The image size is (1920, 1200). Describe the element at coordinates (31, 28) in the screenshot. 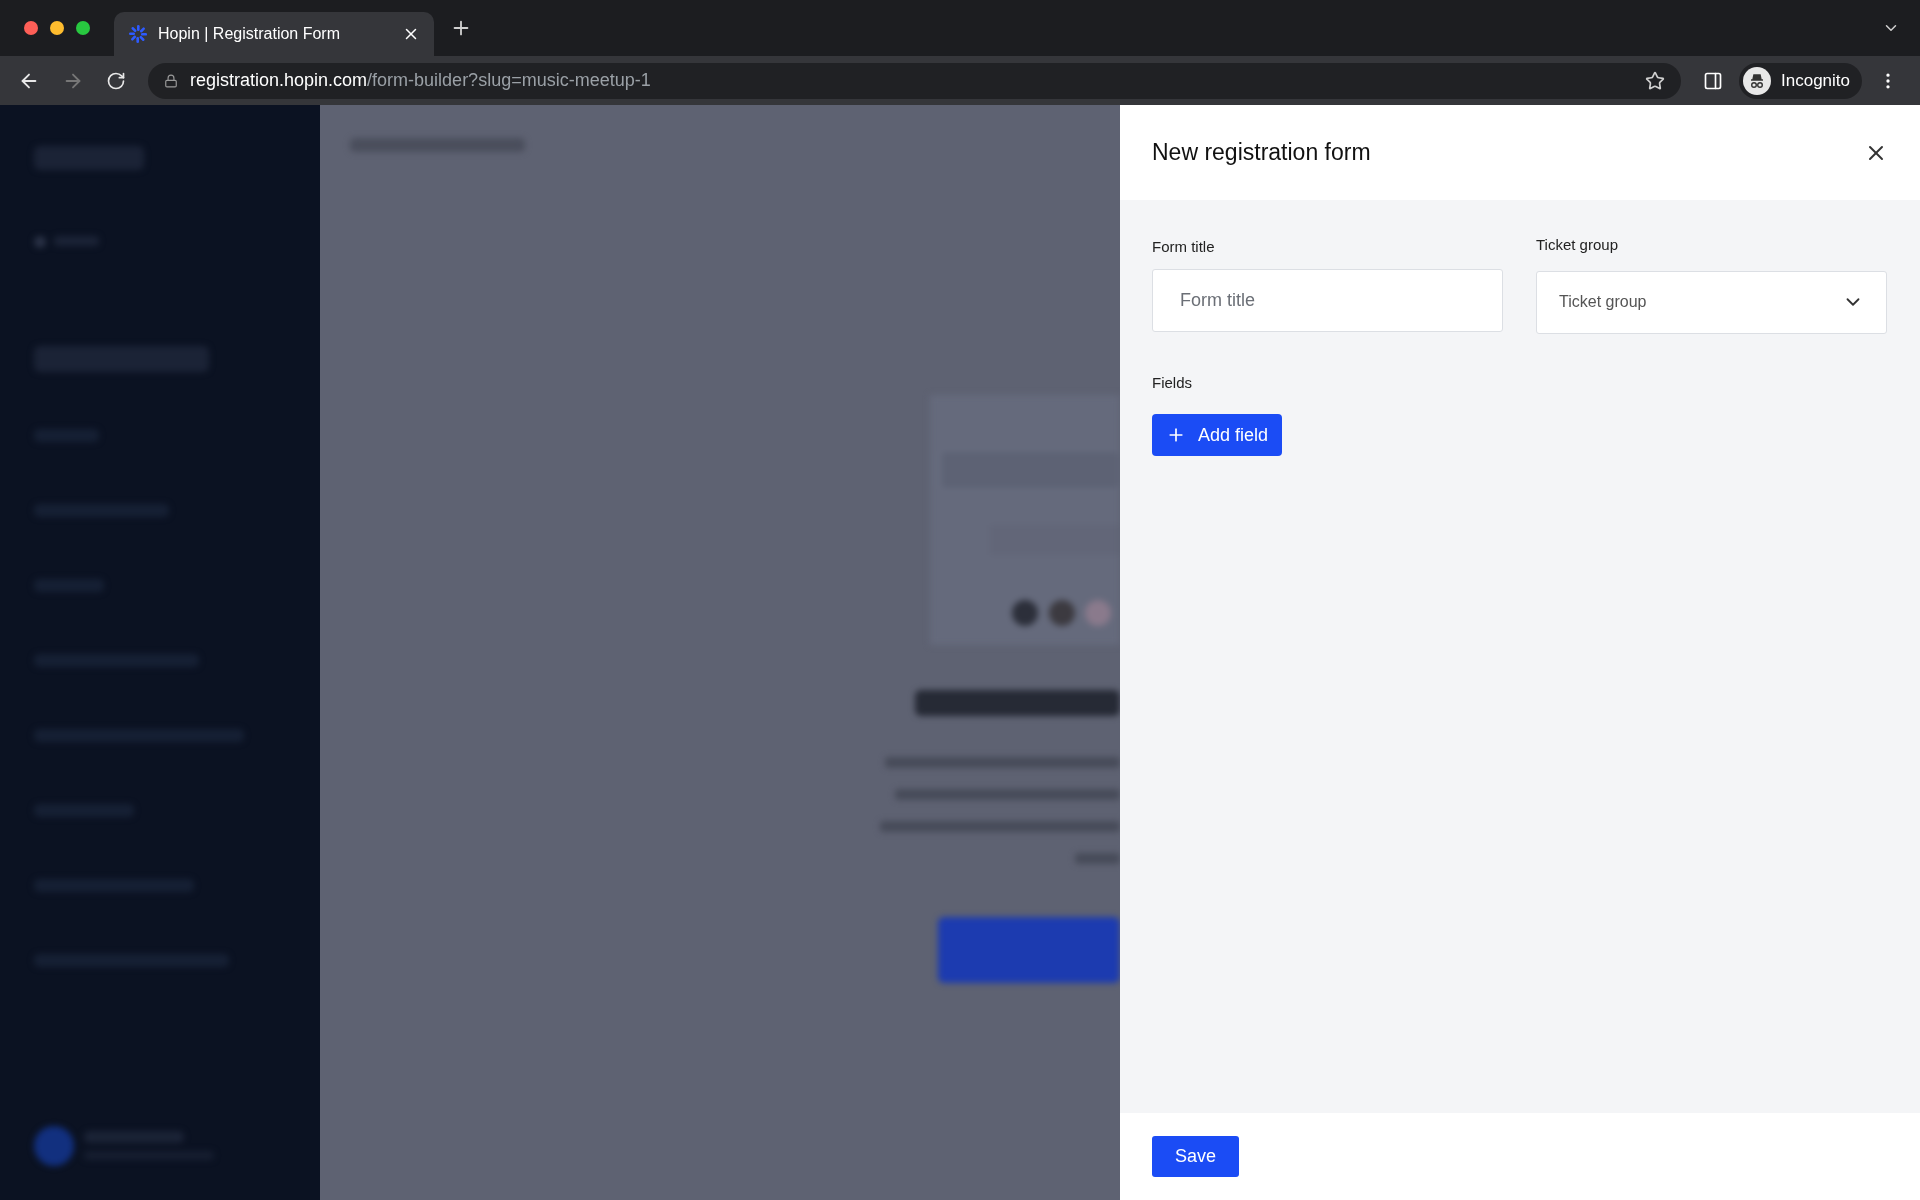

I see `close-window-icon` at that location.